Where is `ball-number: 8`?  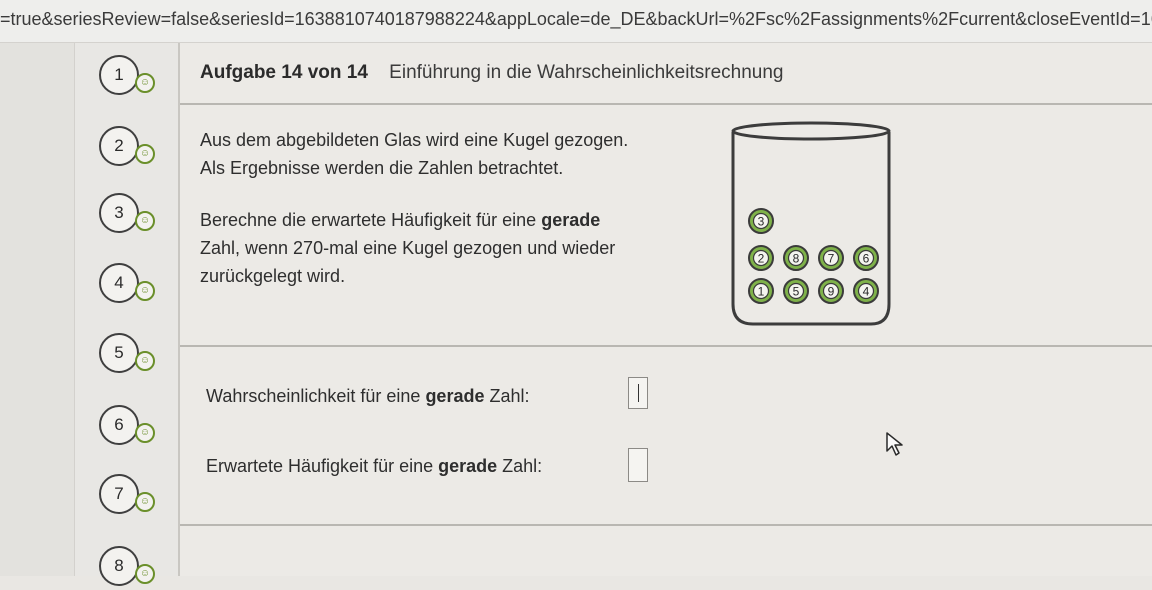
ball-number: 8 is located at coordinates (796, 259).